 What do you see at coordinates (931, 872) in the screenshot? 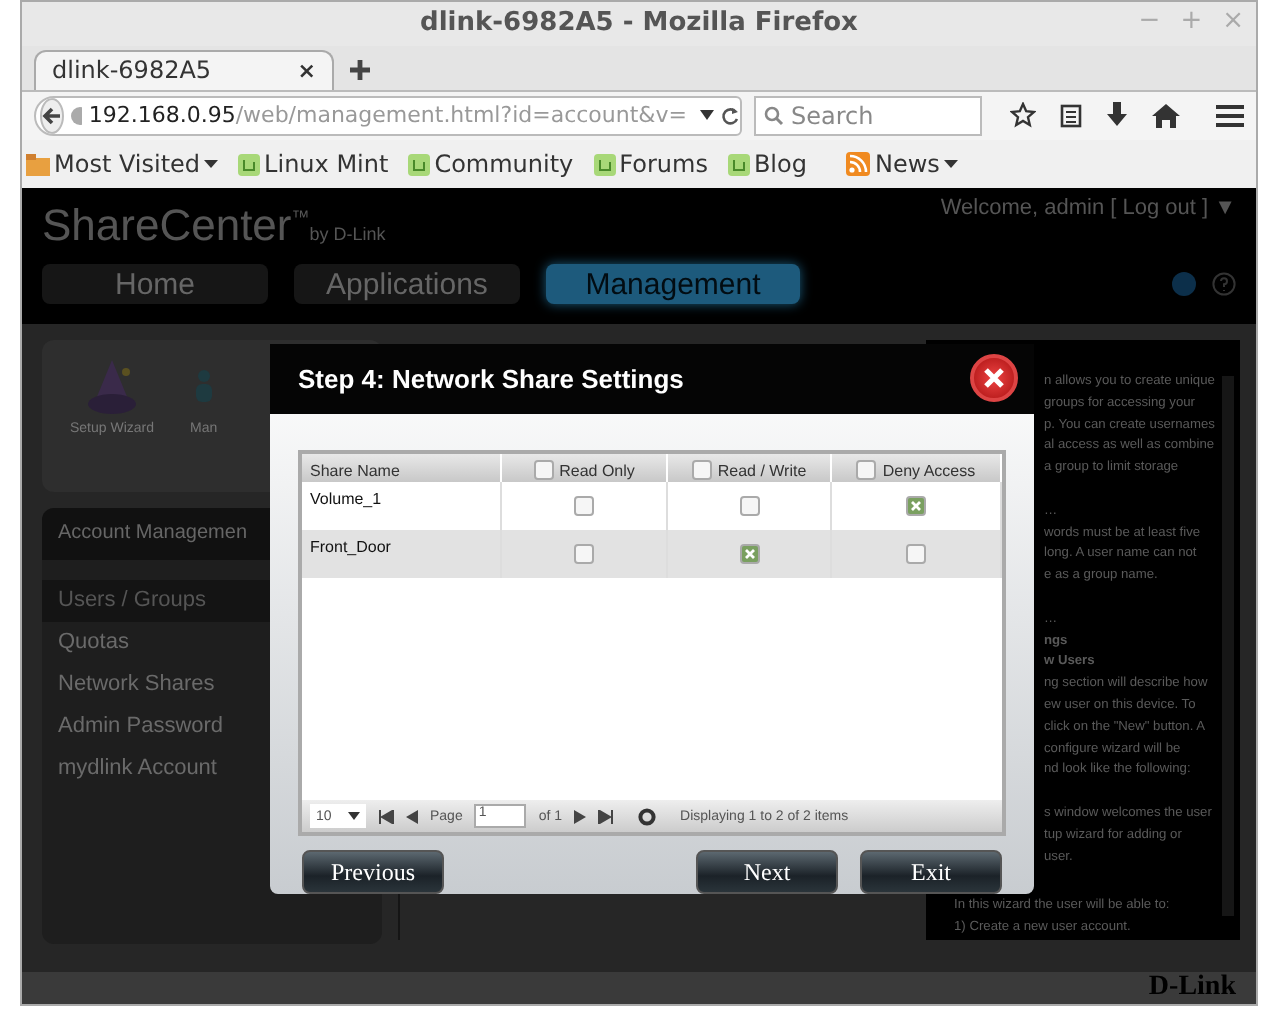
I see `wizard-button: Exit` at bounding box center [931, 872].